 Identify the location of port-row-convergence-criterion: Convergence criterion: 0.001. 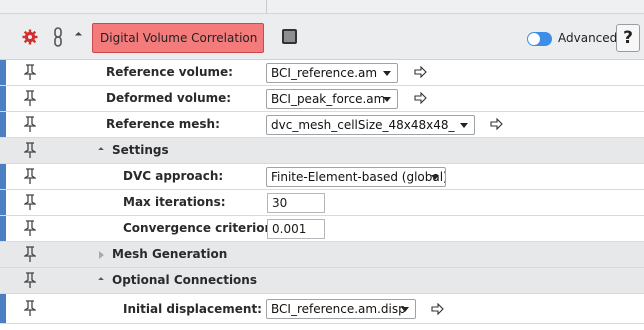
(322, 229).